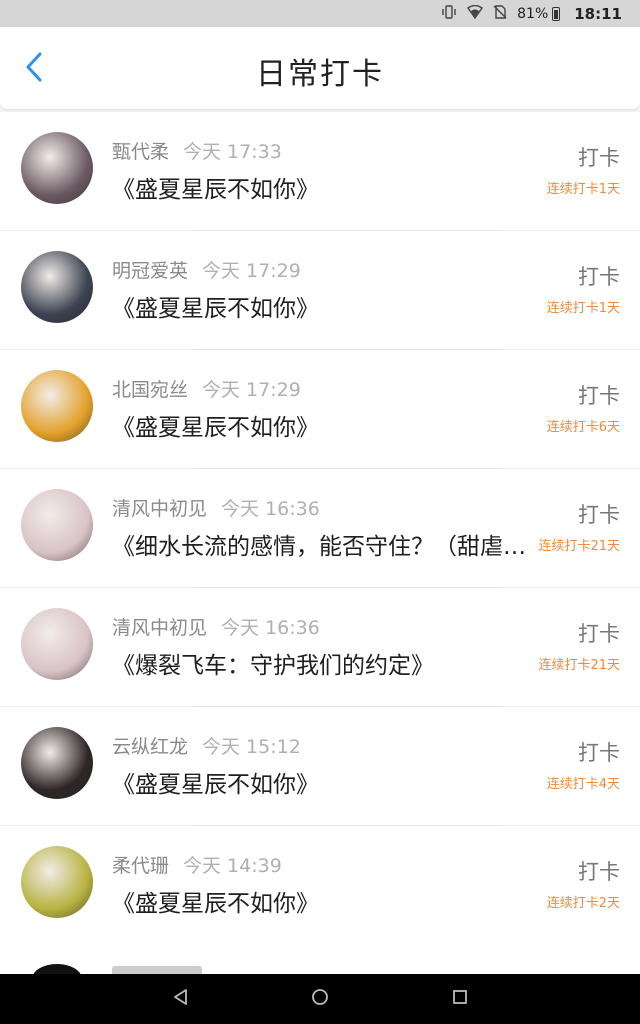 This screenshot has width=640, height=1024. I want to click on username: 北国宛丝 今天 17:29, so click(206, 388).